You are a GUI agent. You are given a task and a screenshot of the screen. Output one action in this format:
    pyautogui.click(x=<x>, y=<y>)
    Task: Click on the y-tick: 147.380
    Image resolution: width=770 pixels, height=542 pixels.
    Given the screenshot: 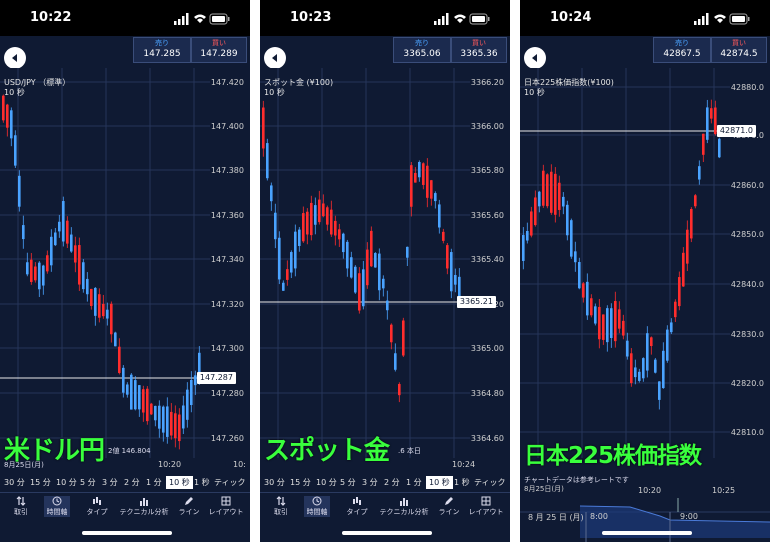 What is the action you would take?
    pyautogui.click(x=227, y=170)
    